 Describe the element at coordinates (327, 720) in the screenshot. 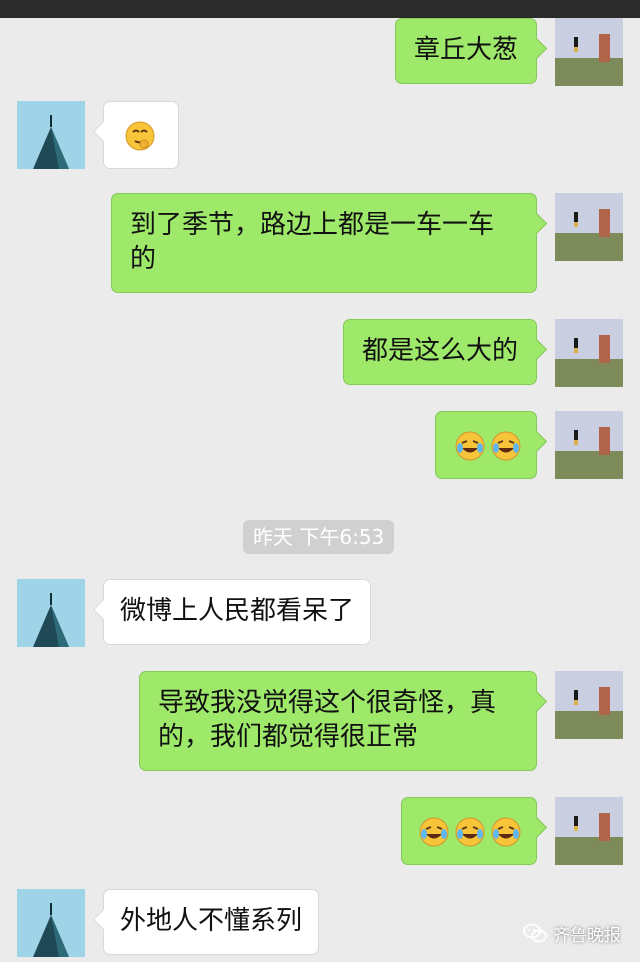

I see `message-text: 导致我没觉得这个很奇怪，真的，我们都觉得很正常` at that location.